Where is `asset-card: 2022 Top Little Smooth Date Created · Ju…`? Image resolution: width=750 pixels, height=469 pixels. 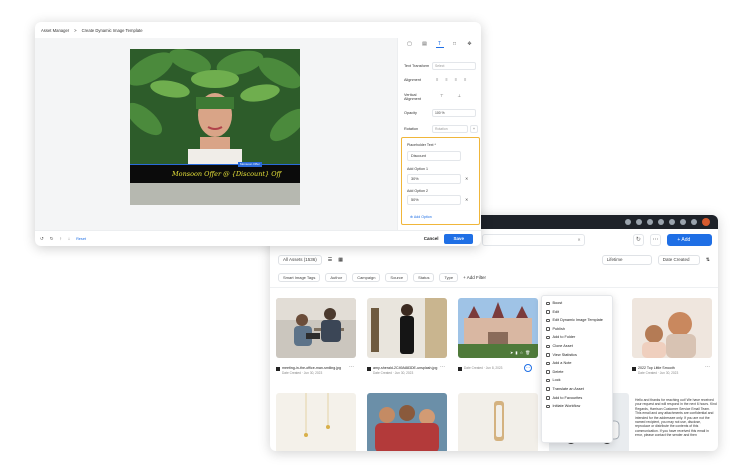 asset-card: 2022 Top Little Smooth Date Created · Ju… is located at coordinates (672, 336).